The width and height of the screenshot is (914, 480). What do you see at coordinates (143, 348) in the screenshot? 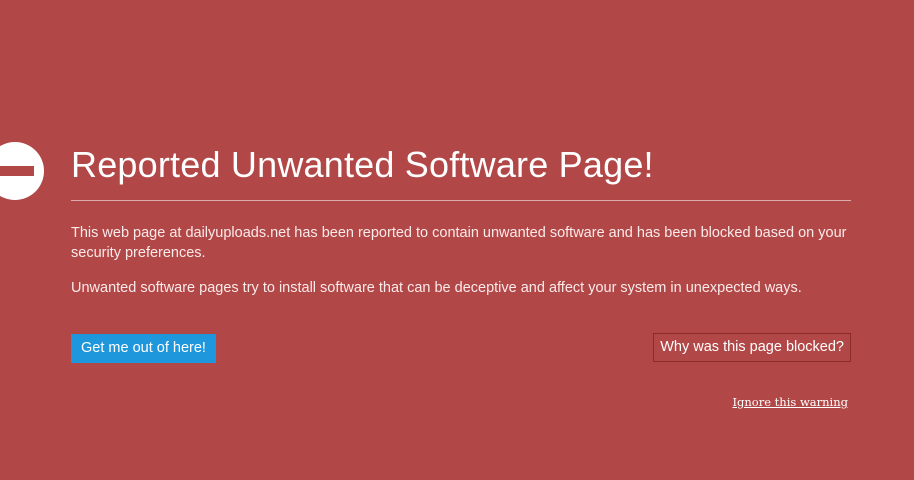
I see `get-me-out-button: Get me out of here!` at bounding box center [143, 348].